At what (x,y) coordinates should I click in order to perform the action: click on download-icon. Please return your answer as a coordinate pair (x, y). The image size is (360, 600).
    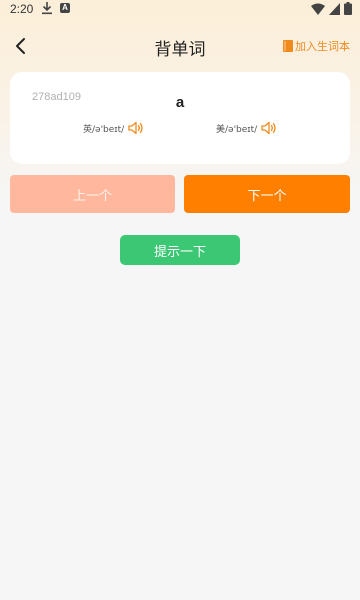
    Looking at the image, I should click on (47, 8).